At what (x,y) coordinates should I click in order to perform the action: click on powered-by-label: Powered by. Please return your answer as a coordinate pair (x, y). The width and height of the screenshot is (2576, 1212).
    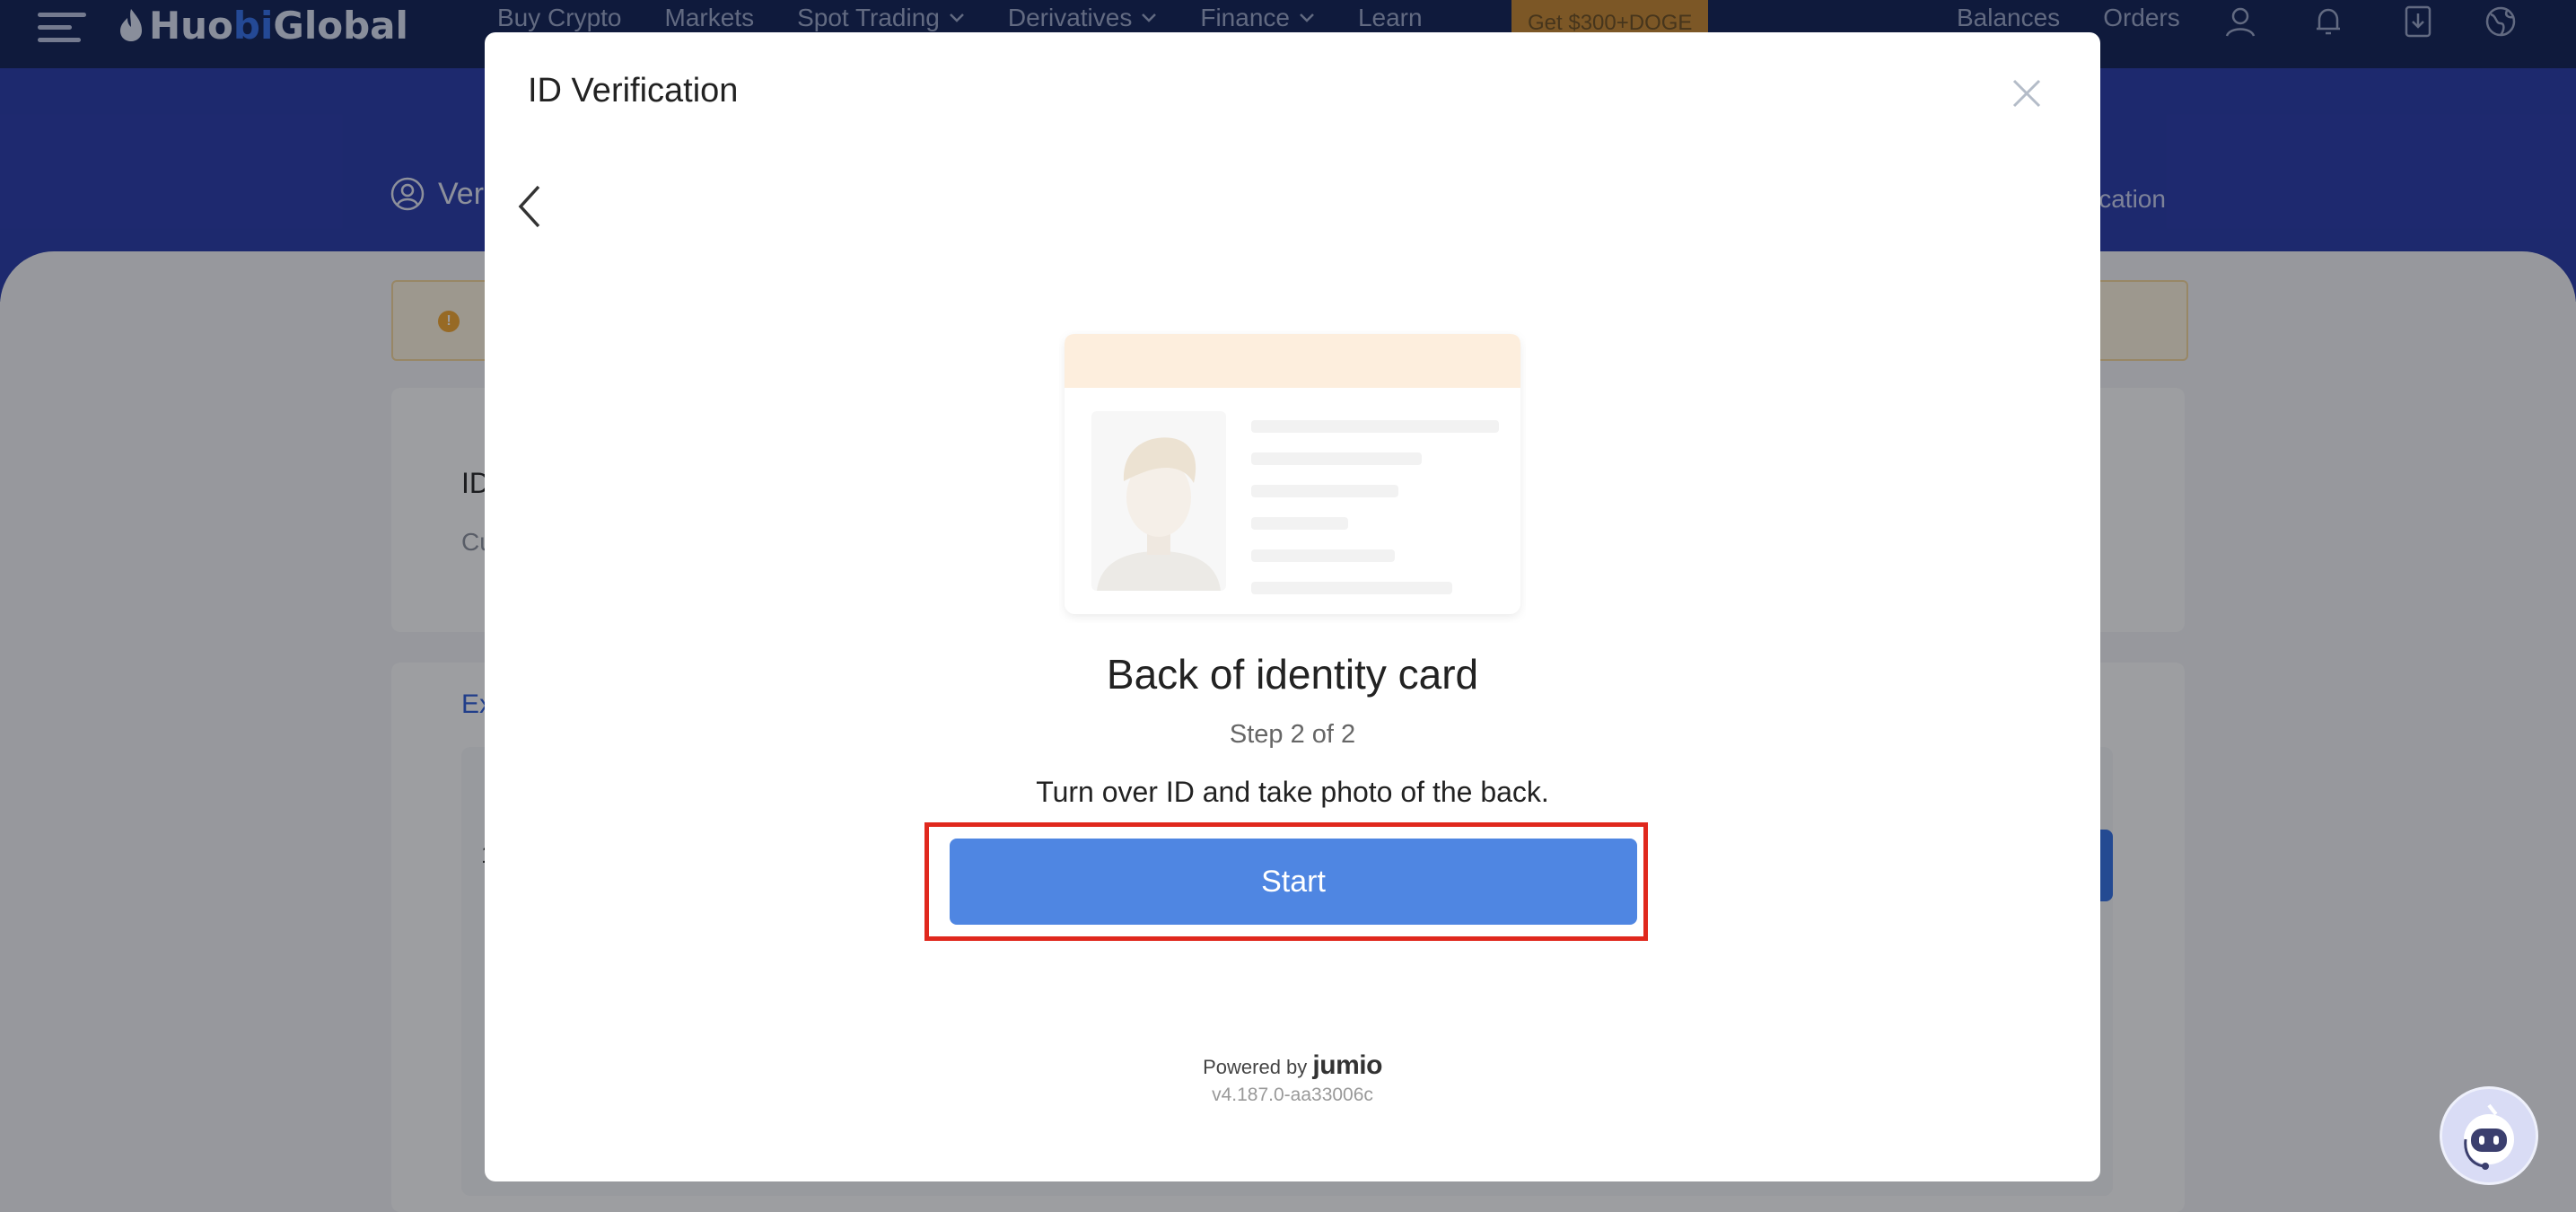
    Looking at the image, I should click on (1255, 1067).